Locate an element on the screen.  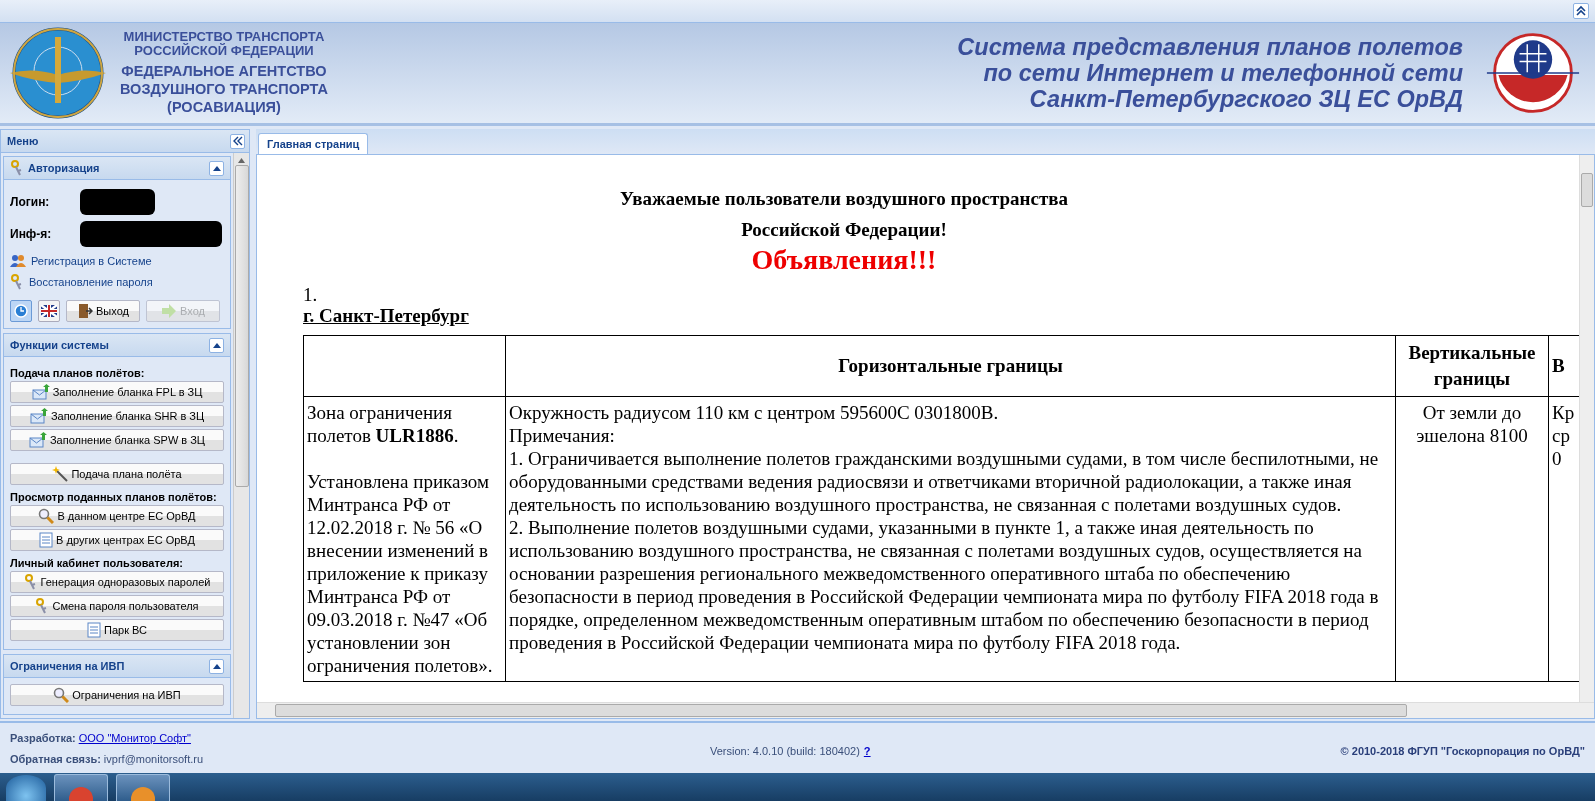
logout-button: Выход is located at coordinates (103, 311).